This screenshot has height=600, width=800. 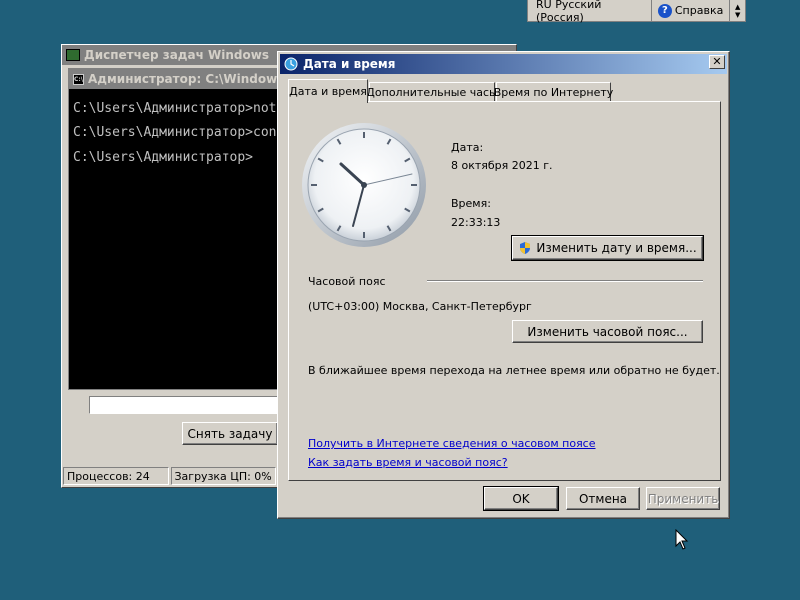 I want to click on apply-button: Применить, so click(x=683, y=498).